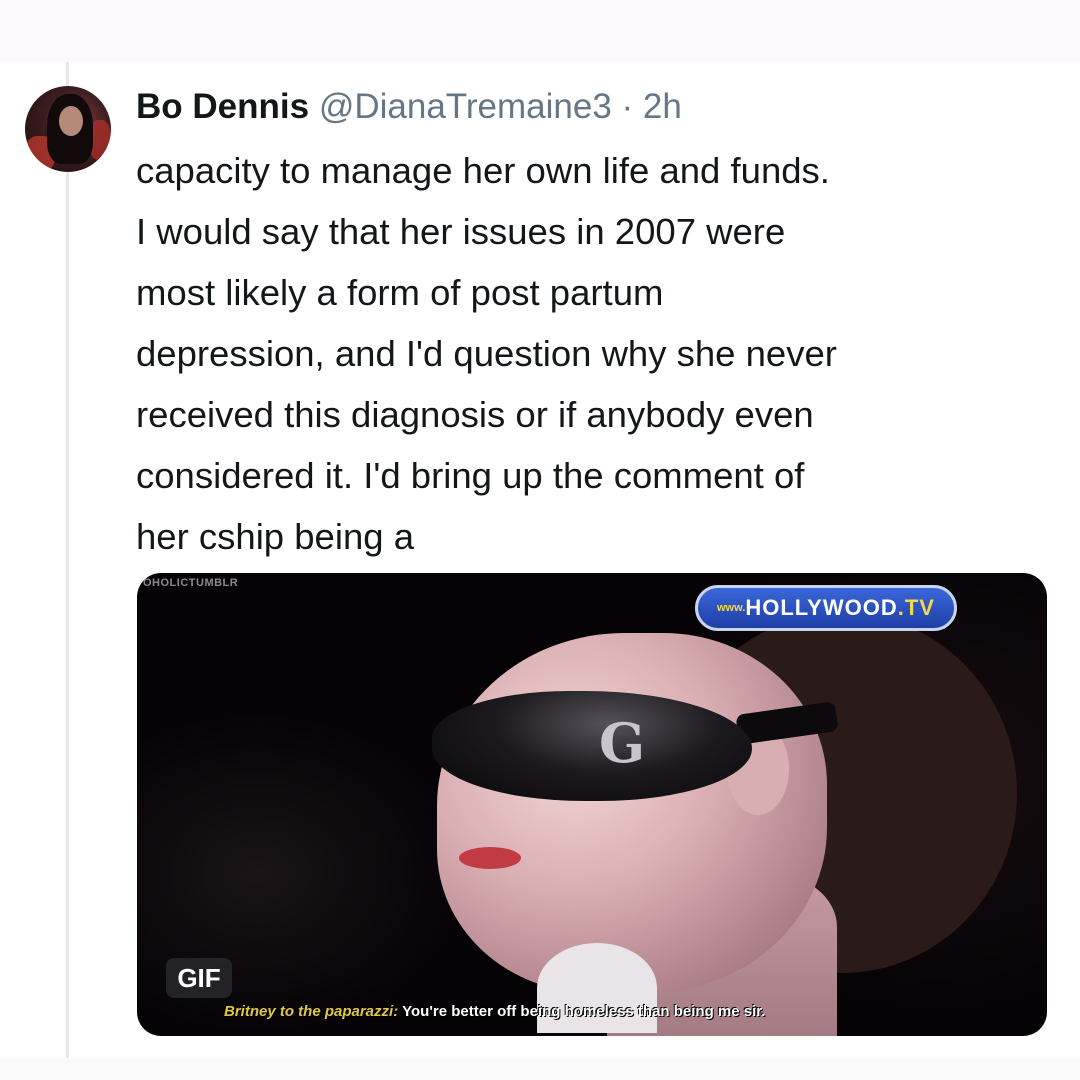  I want to click on tweet-text-line: most likely a form of post partum, so click(400, 292).